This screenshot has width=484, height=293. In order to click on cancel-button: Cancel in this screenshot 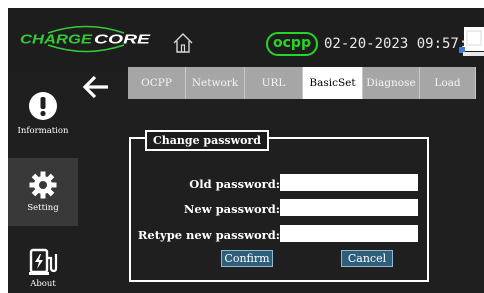, I will do `click(367, 258)`.